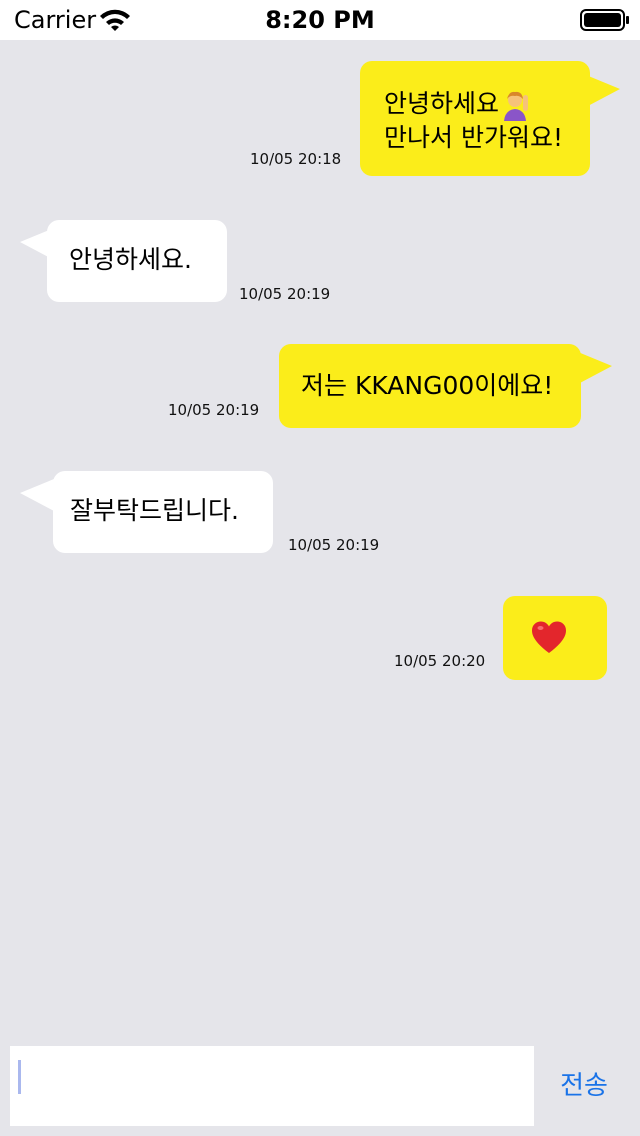 The width and height of the screenshot is (640, 1136). I want to click on battery-full-icon, so click(604, 20).